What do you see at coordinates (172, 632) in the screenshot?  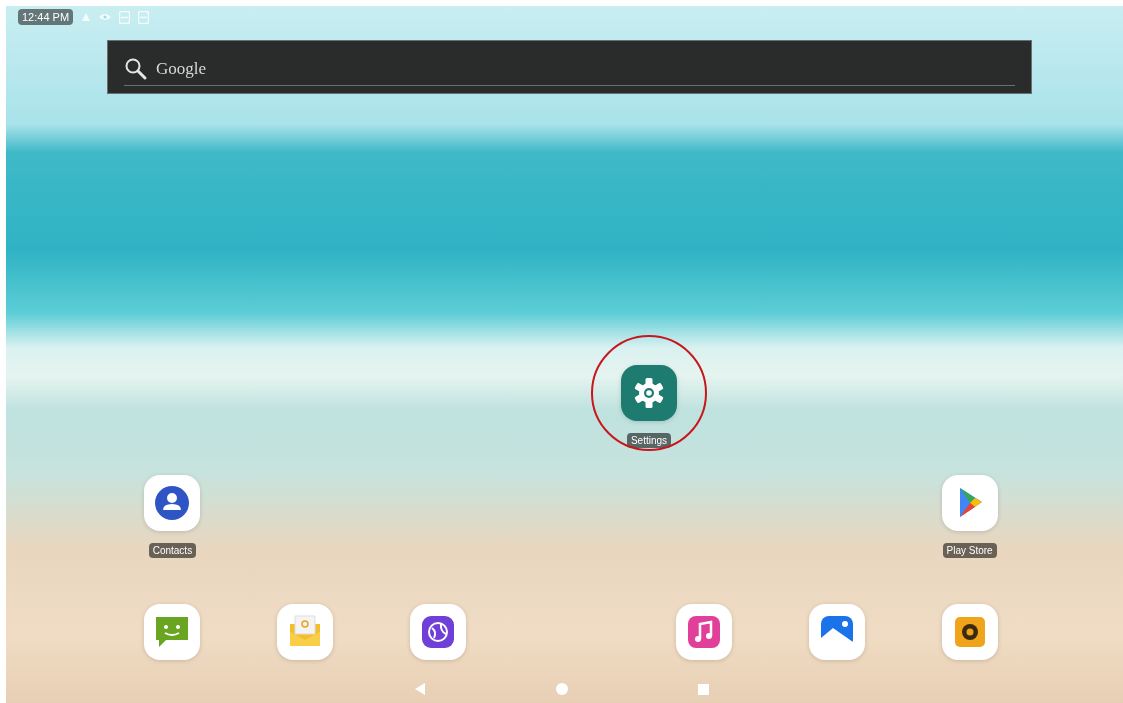 I see `chat-bubble-icon` at bounding box center [172, 632].